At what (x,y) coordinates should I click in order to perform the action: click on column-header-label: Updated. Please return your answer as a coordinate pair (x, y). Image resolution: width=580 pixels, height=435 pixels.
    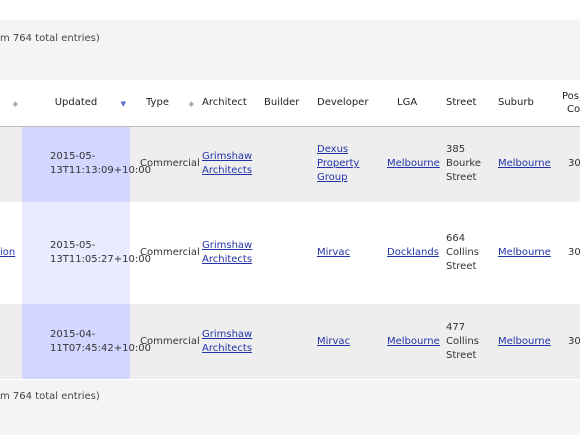
    Looking at the image, I should click on (76, 103).